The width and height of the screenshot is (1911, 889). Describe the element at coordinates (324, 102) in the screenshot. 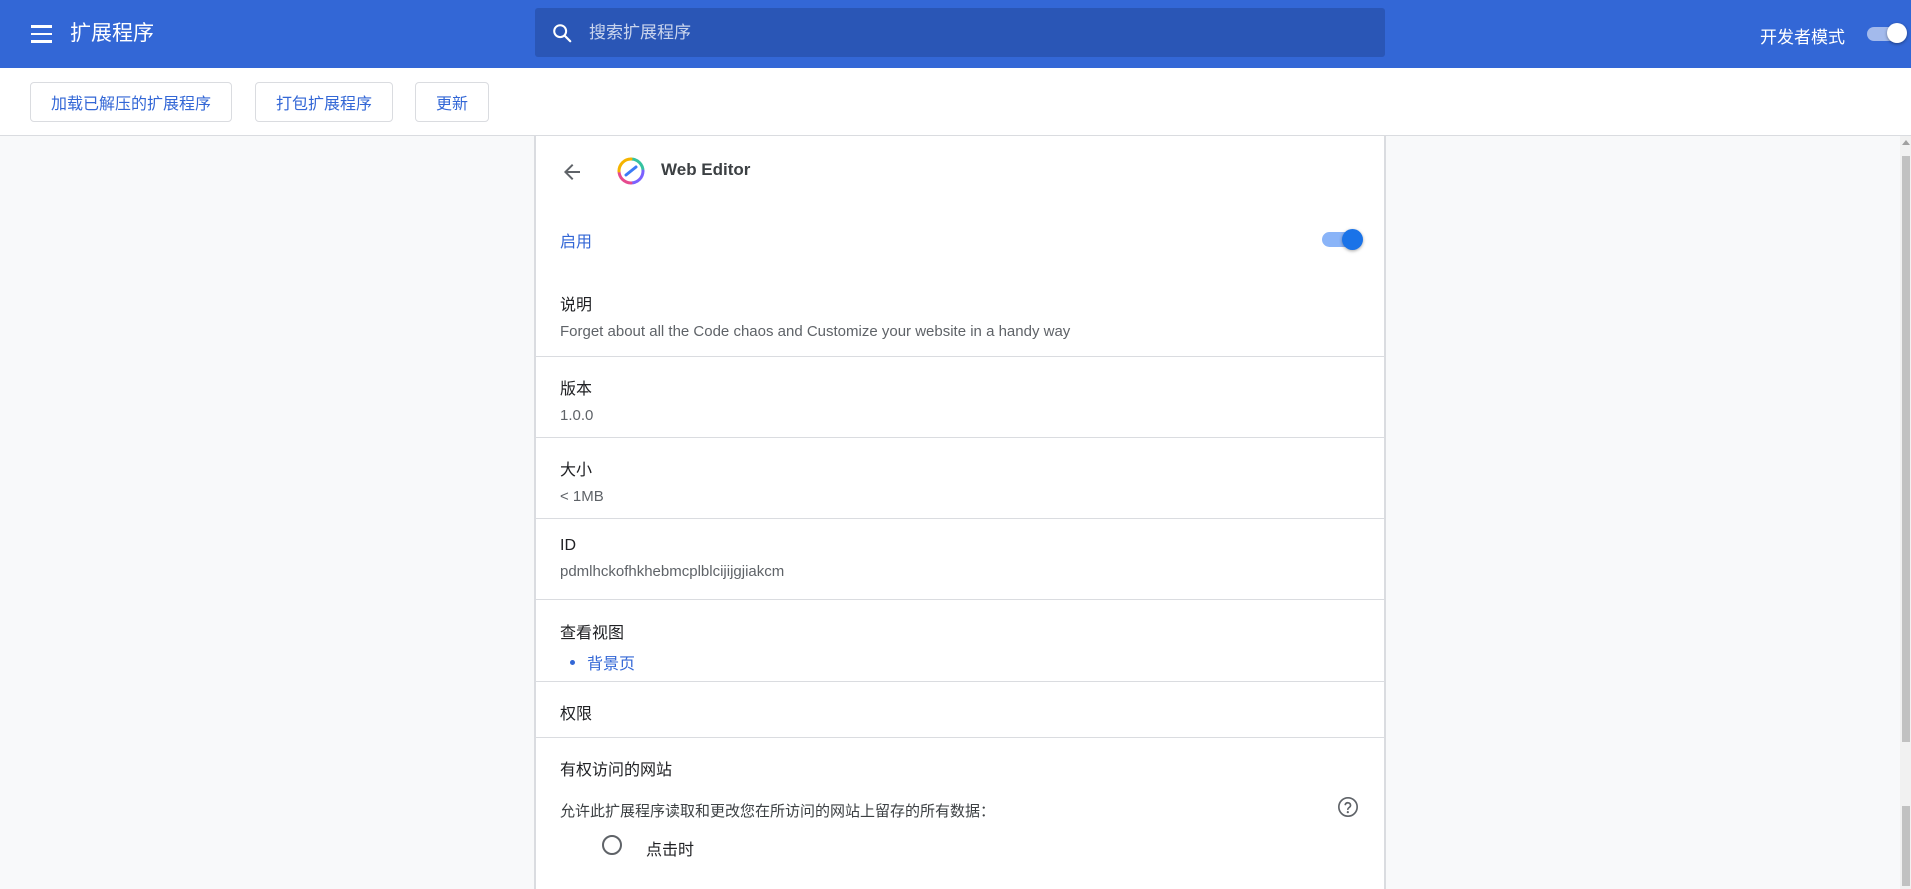

I see `pack-extension-button: 打包扩展程序` at that location.